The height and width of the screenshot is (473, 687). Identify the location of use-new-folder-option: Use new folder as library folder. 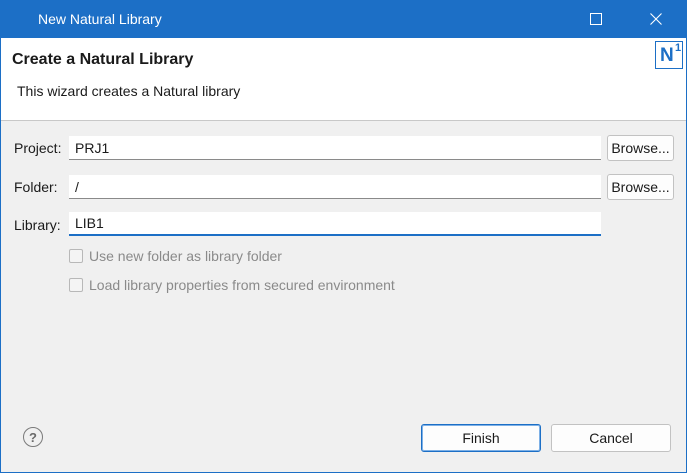
(175, 256).